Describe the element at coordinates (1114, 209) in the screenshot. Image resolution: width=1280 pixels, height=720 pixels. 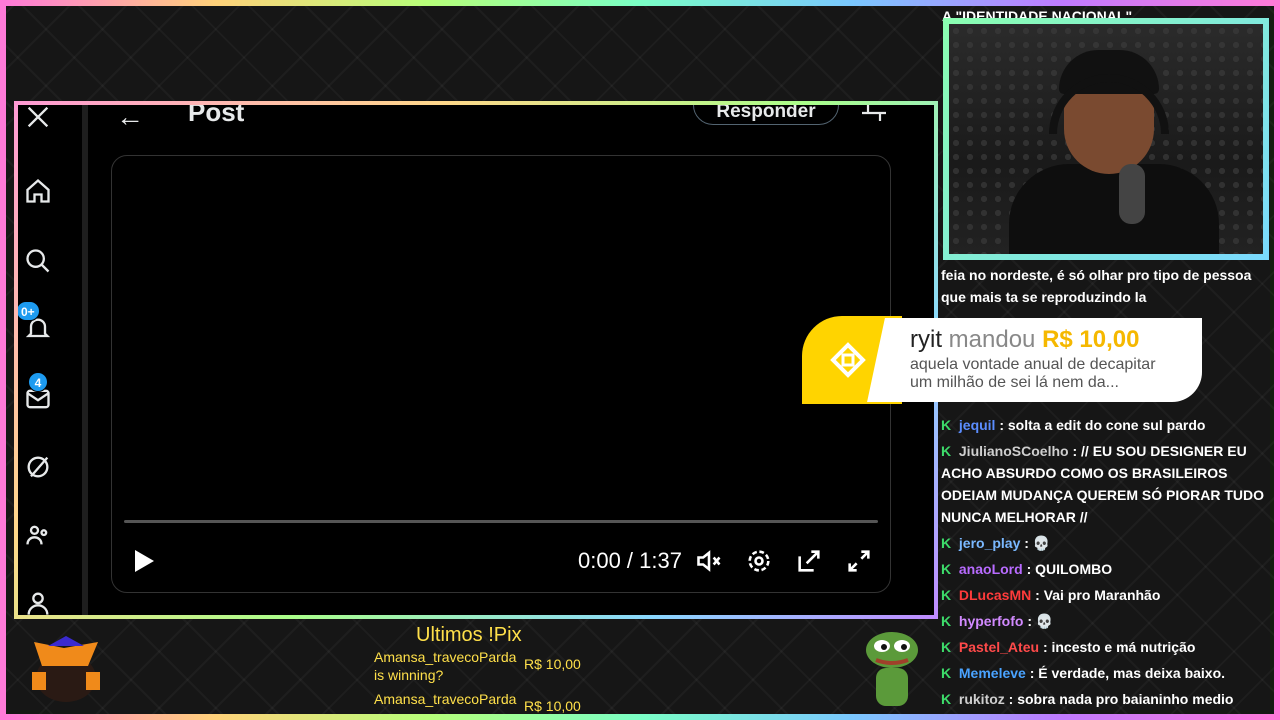
I see `streamer-body` at that location.